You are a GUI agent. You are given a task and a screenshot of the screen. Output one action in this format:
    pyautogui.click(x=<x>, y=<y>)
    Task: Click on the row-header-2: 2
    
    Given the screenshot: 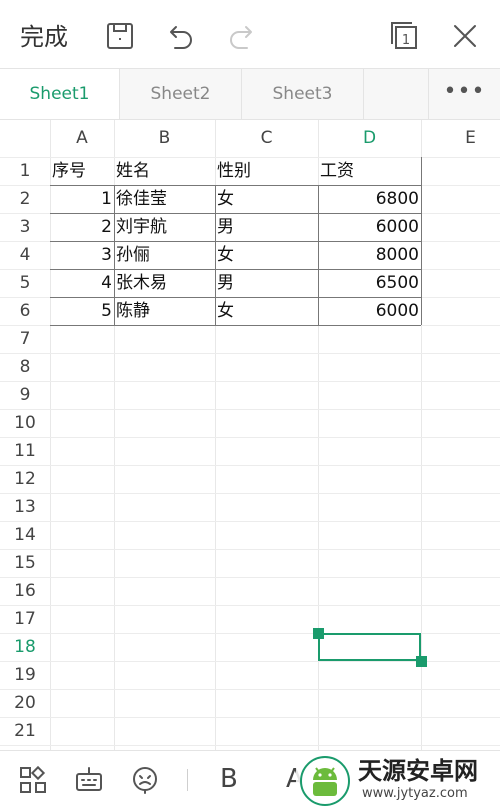 What is the action you would take?
    pyautogui.click(x=25, y=199)
    